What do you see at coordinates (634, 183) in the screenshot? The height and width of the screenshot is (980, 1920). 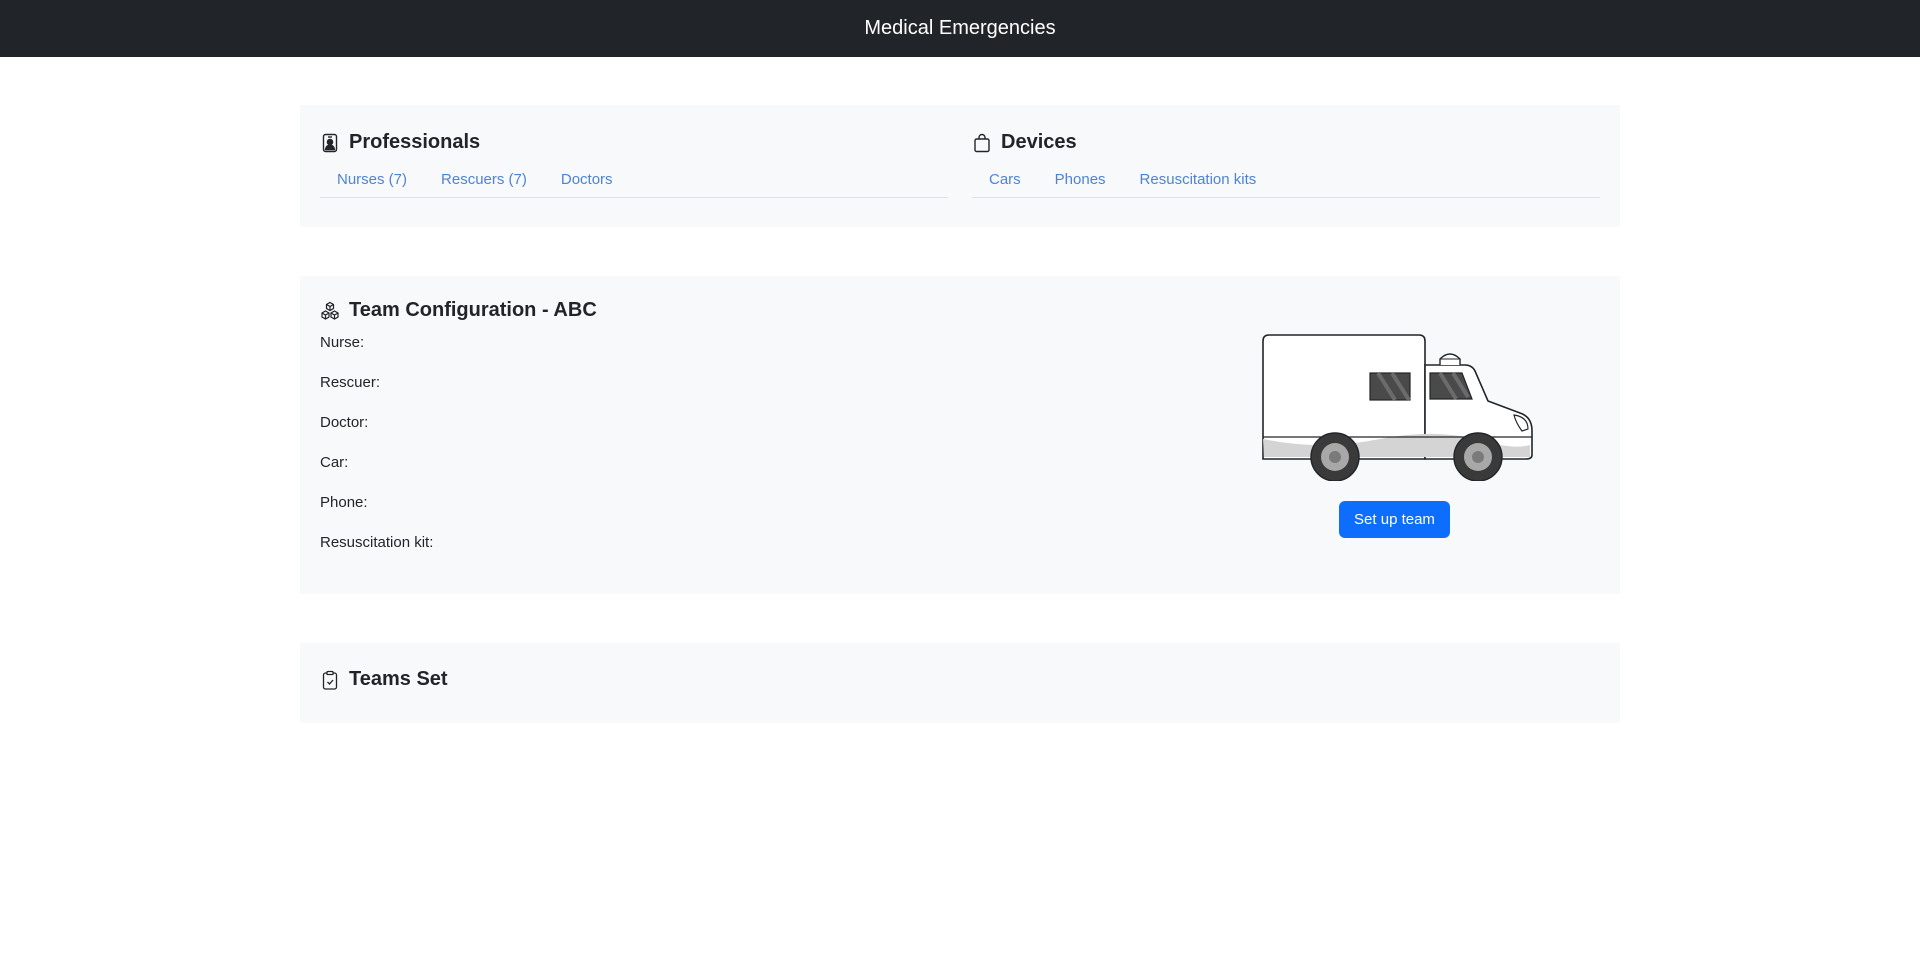 I see `professionals-tabs: Nurses (7) Rescuers (7) Doctors` at bounding box center [634, 183].